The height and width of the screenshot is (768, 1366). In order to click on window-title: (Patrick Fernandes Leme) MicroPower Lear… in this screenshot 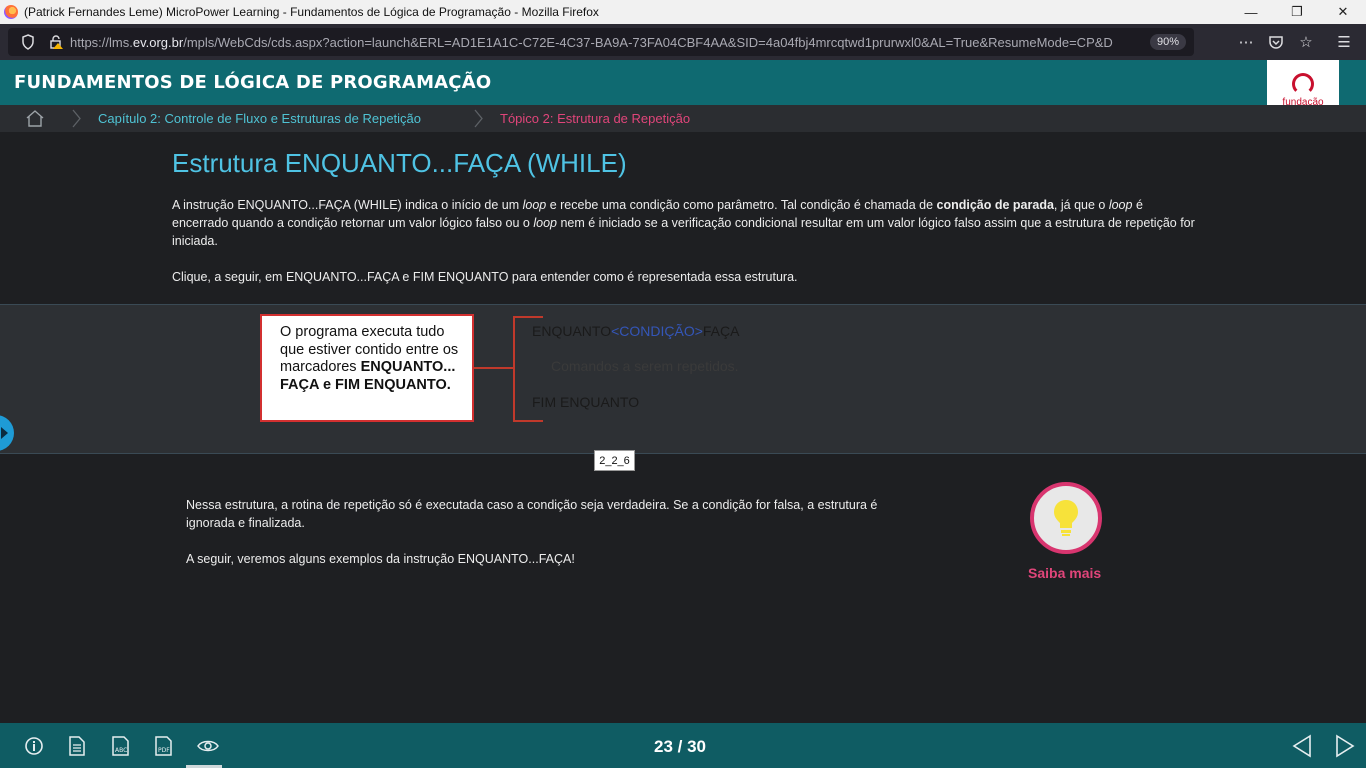, I will do `click(311, 12)`.